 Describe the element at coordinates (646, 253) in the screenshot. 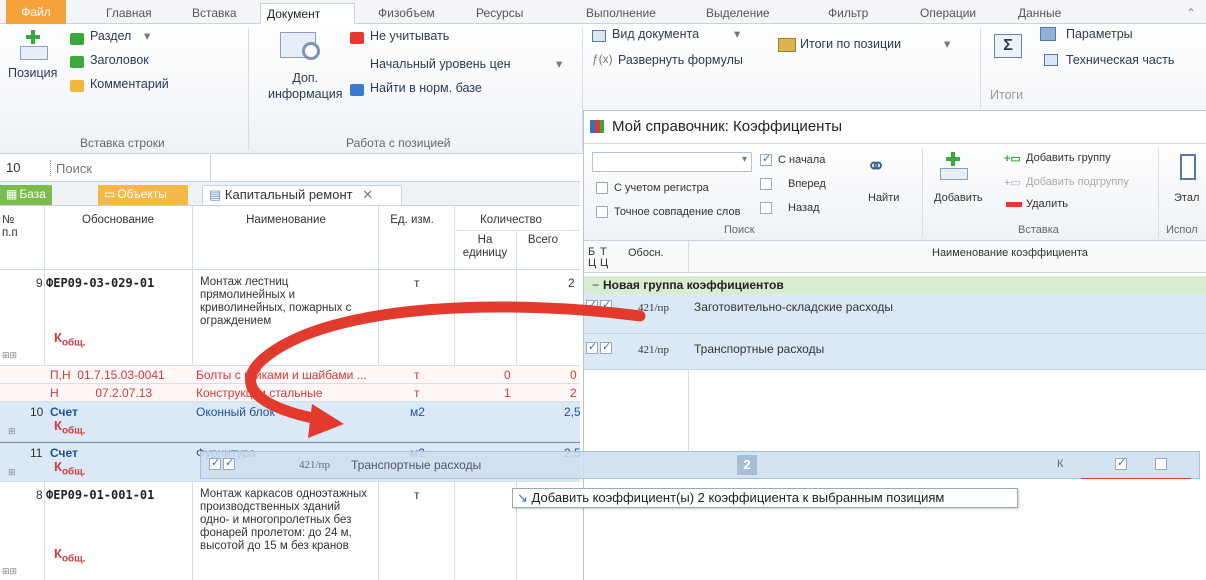

I see `header-basis: Обосн.` at that location.